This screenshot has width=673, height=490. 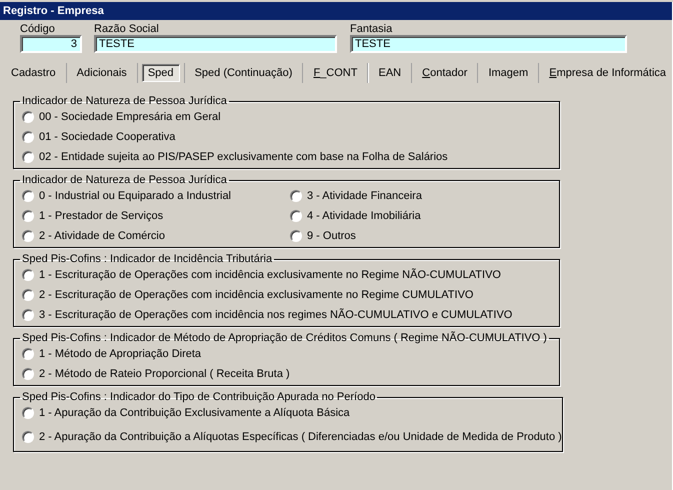 What do you see at coordinates (194, 413) in the screenshot?
I see `option-label: 1 - Apuração da Contribuição Exclusivamente a Alíquota Básica` at bounding box center [194, 413].